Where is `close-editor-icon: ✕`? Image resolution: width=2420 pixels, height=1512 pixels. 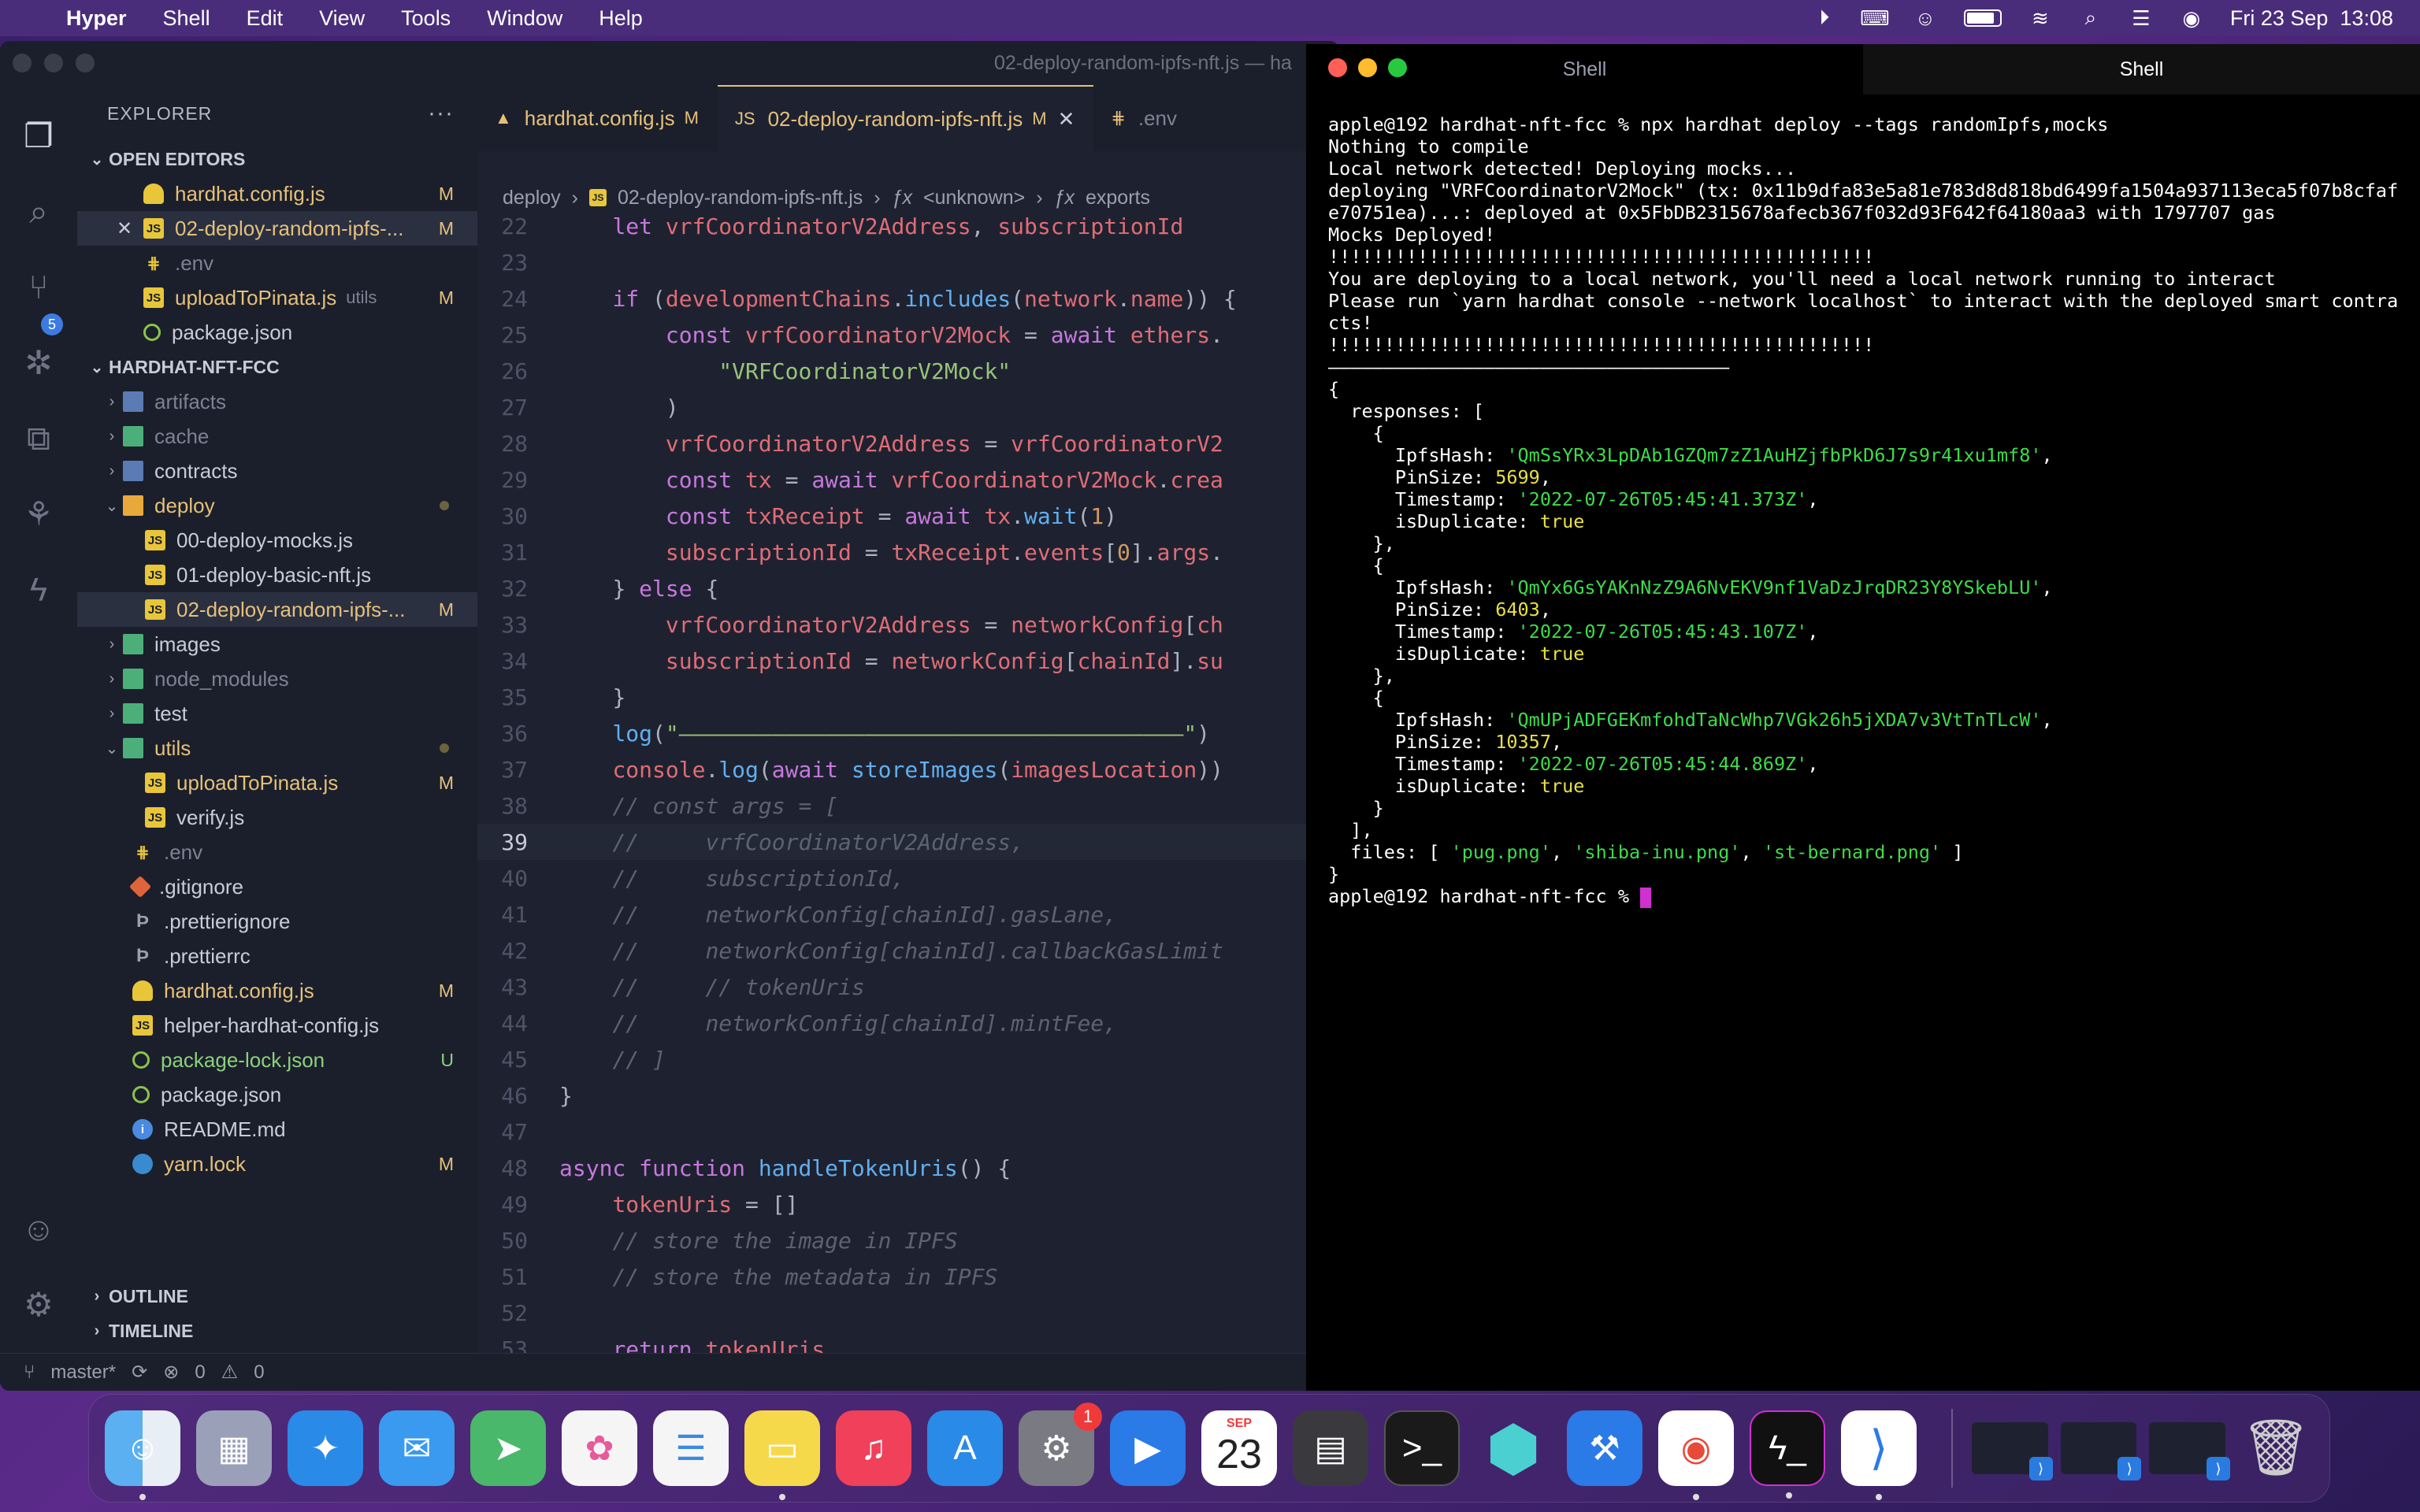 close-editor-icon: ✕ is located at coordinates (124, 228).